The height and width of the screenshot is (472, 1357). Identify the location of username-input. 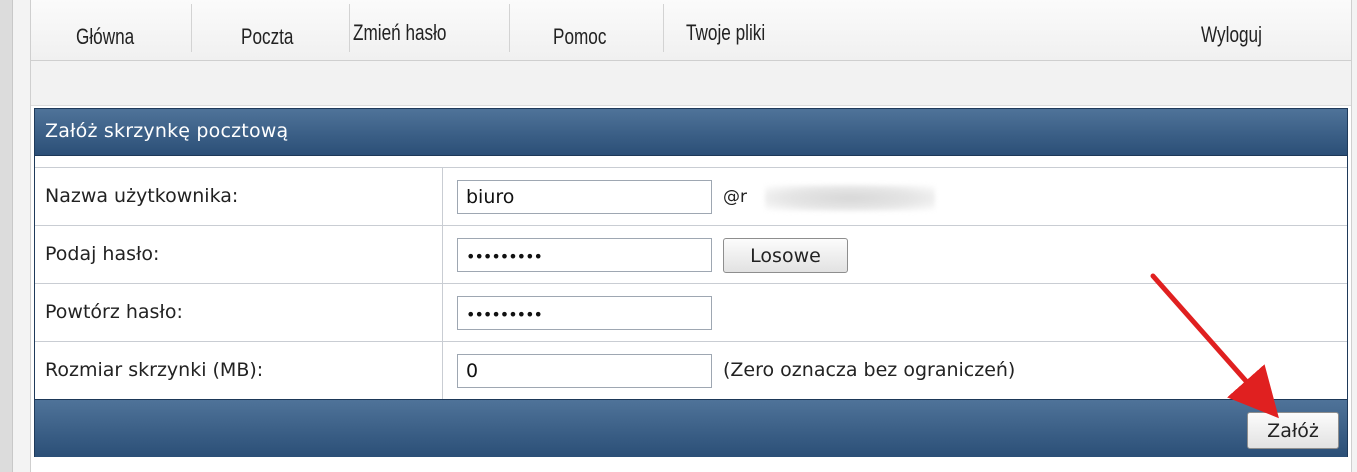
(584, 197).